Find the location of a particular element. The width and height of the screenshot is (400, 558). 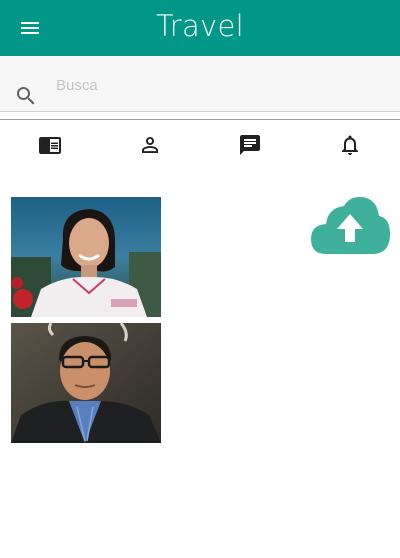

woman-portrait-image is located at coordinates (86, 257).